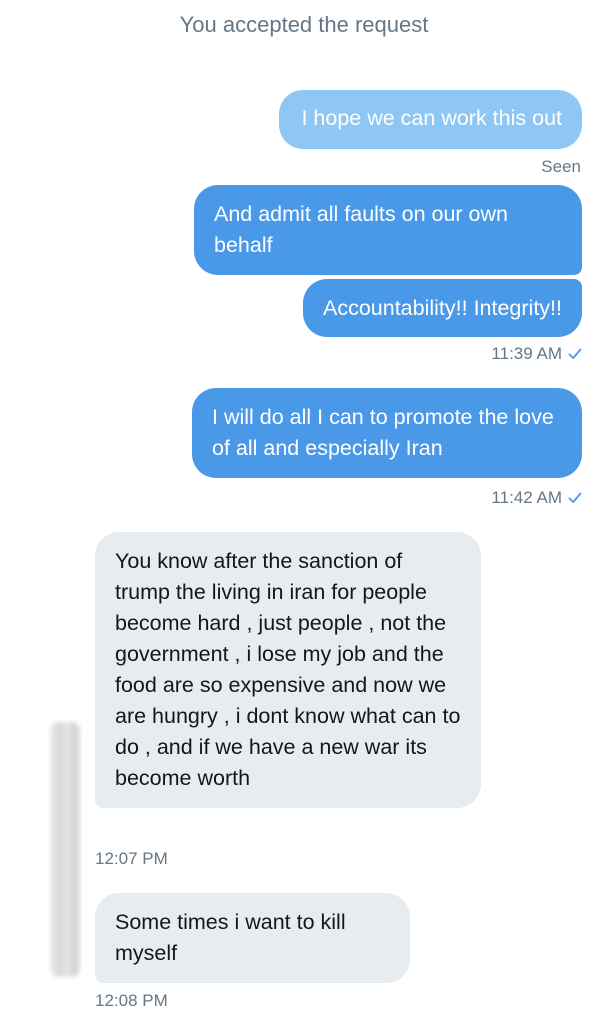  I want to click on message-timestamp: 12:08 PM, so click(131, 1001).